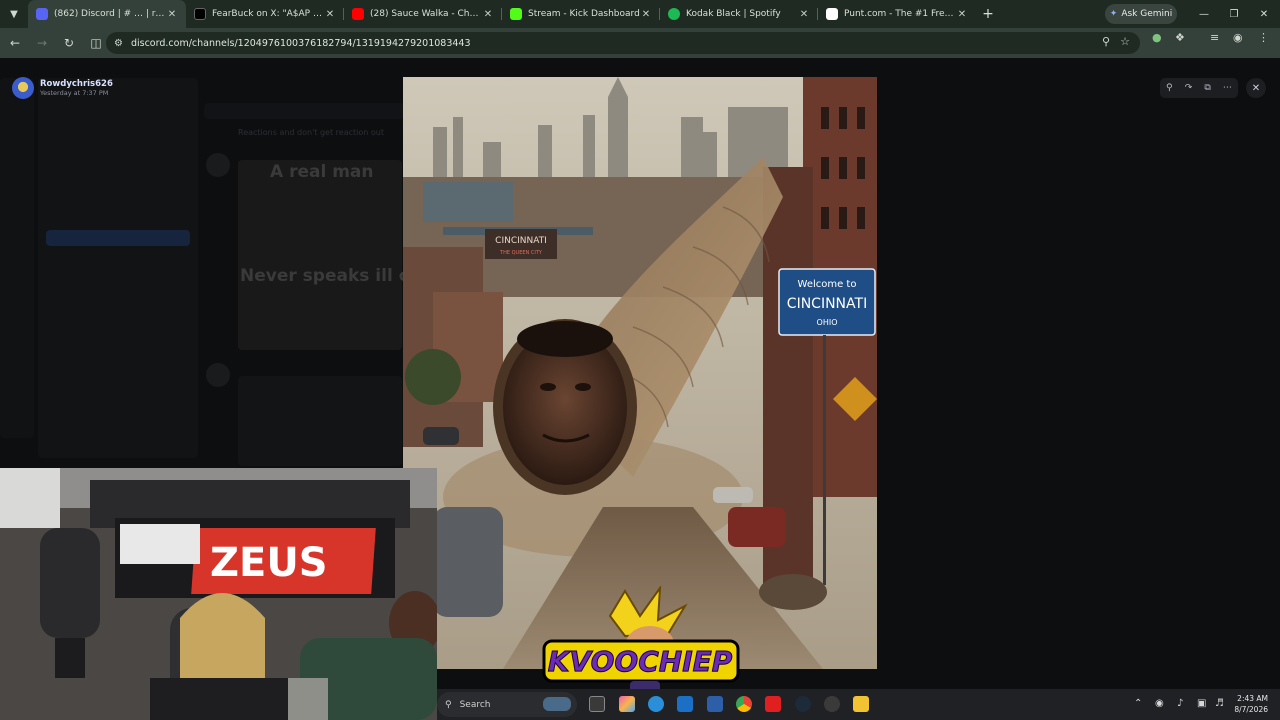 This screenshot has width=1280, height=720. I want to click on zoom-in-icon: ⚲, so click(1169, 88).